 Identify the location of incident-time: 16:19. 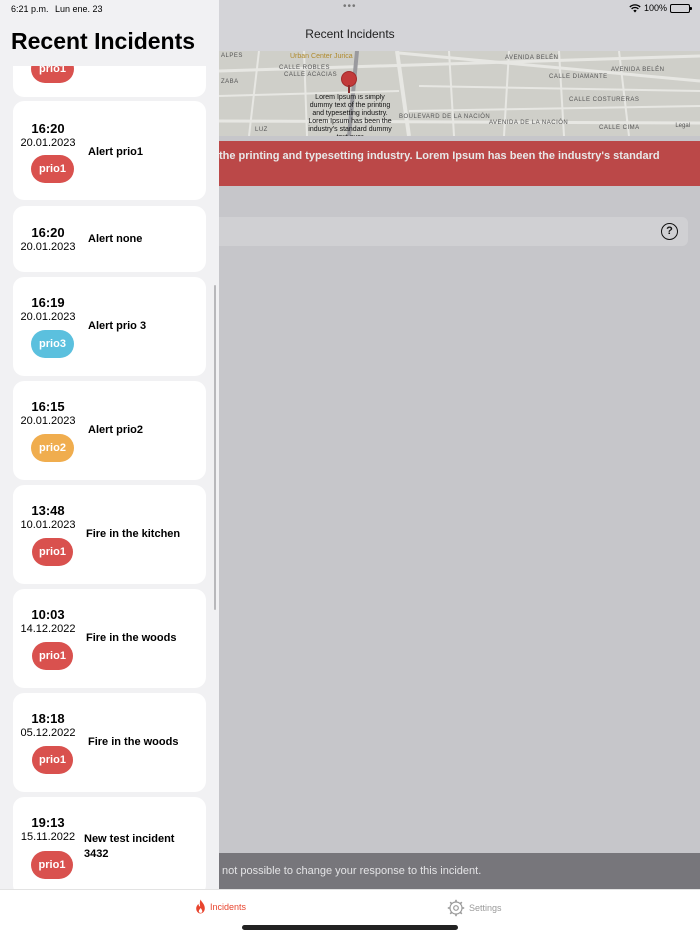
(48, 302).